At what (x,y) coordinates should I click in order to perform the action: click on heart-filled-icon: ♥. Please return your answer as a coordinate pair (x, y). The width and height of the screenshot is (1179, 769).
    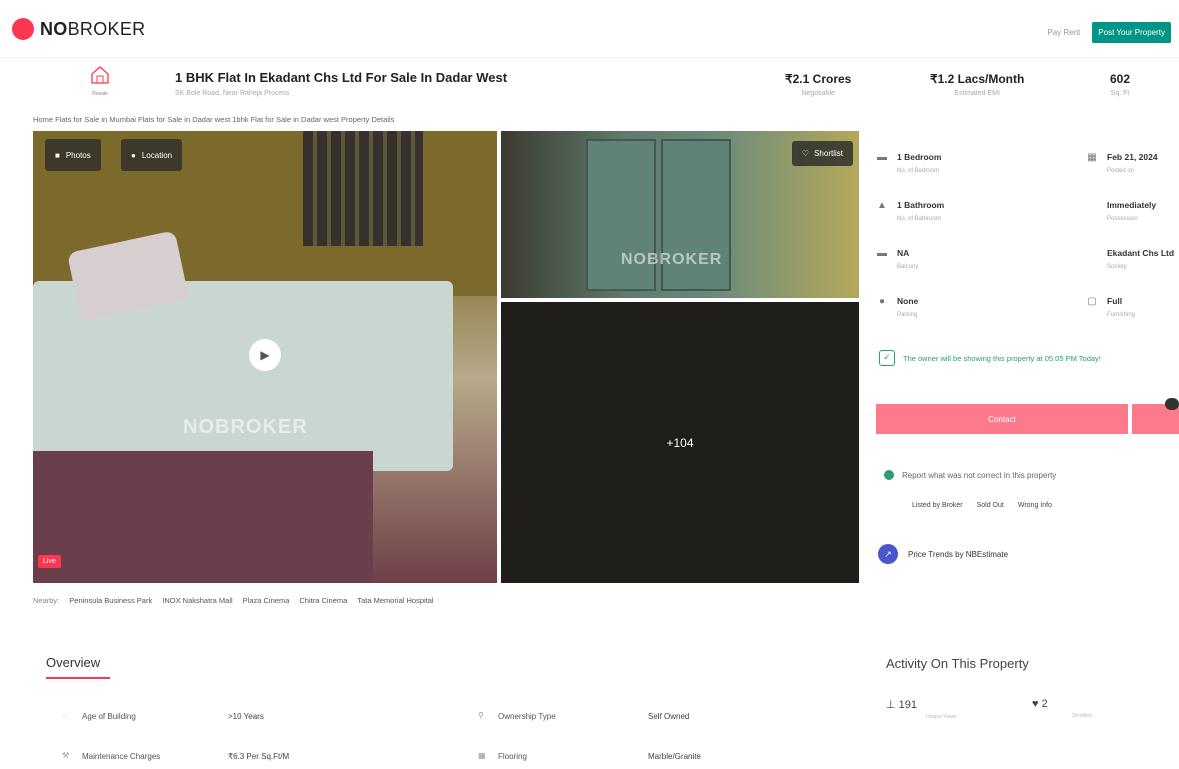
    Looking at the image, I should click on (1037, 704).